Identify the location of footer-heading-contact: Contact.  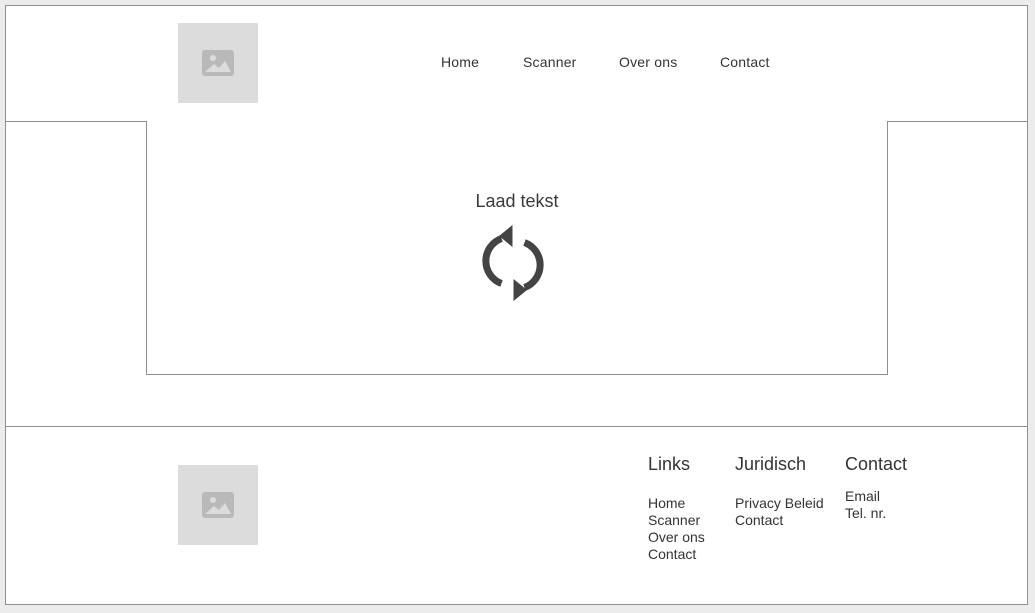
(876, 464).